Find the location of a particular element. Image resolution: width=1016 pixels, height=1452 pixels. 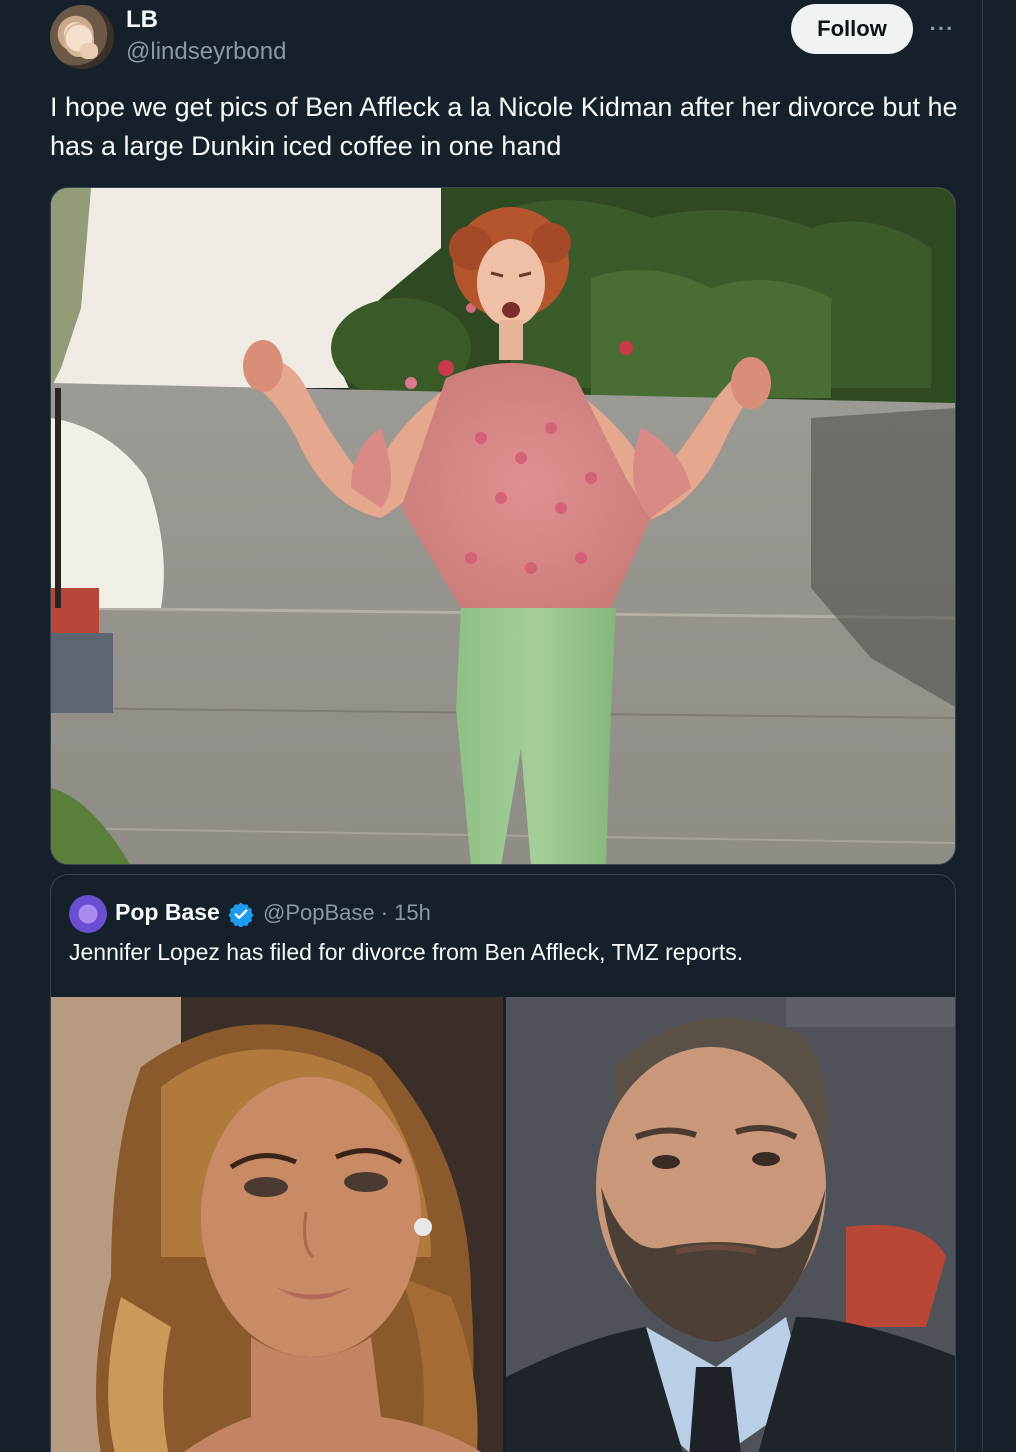

author-avatar is located at coordinates (82, 37).